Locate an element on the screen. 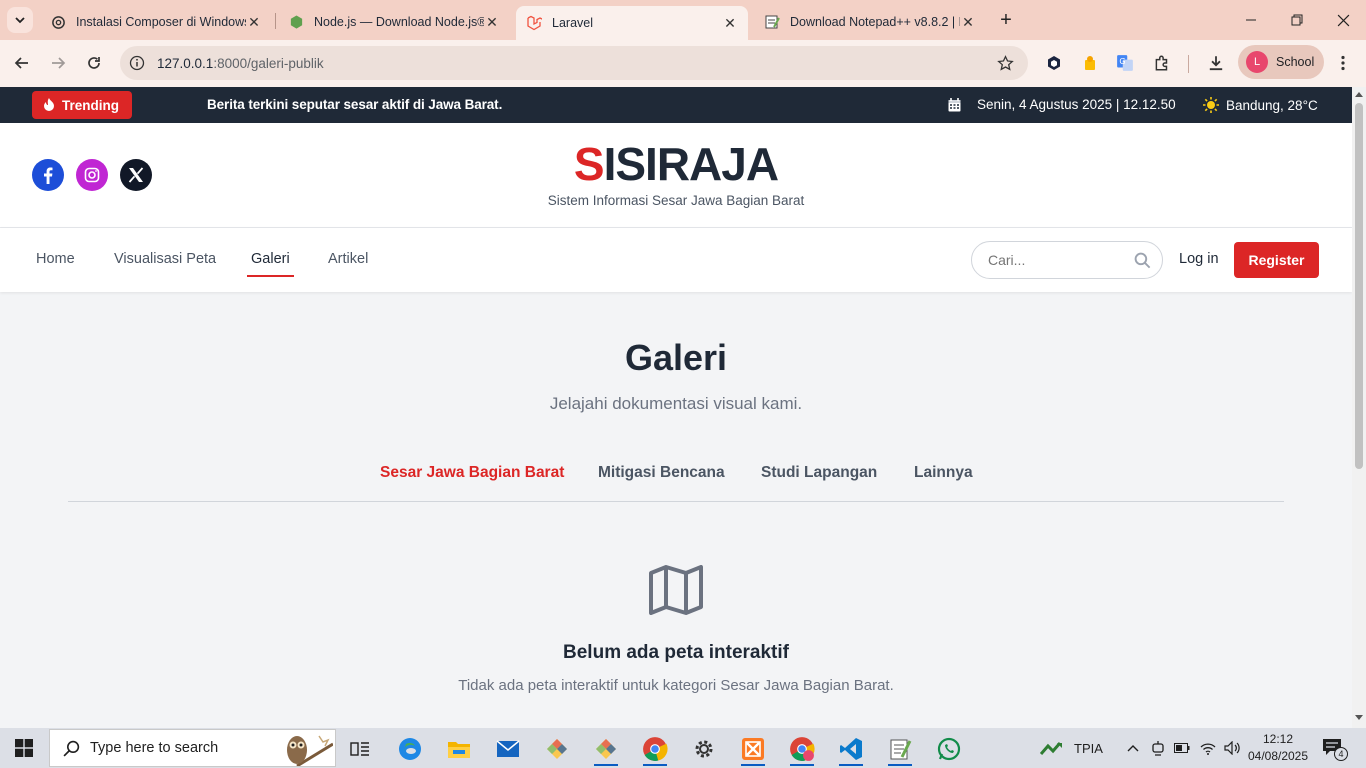  windows-logo-icon is located at coordinates (24, 748).